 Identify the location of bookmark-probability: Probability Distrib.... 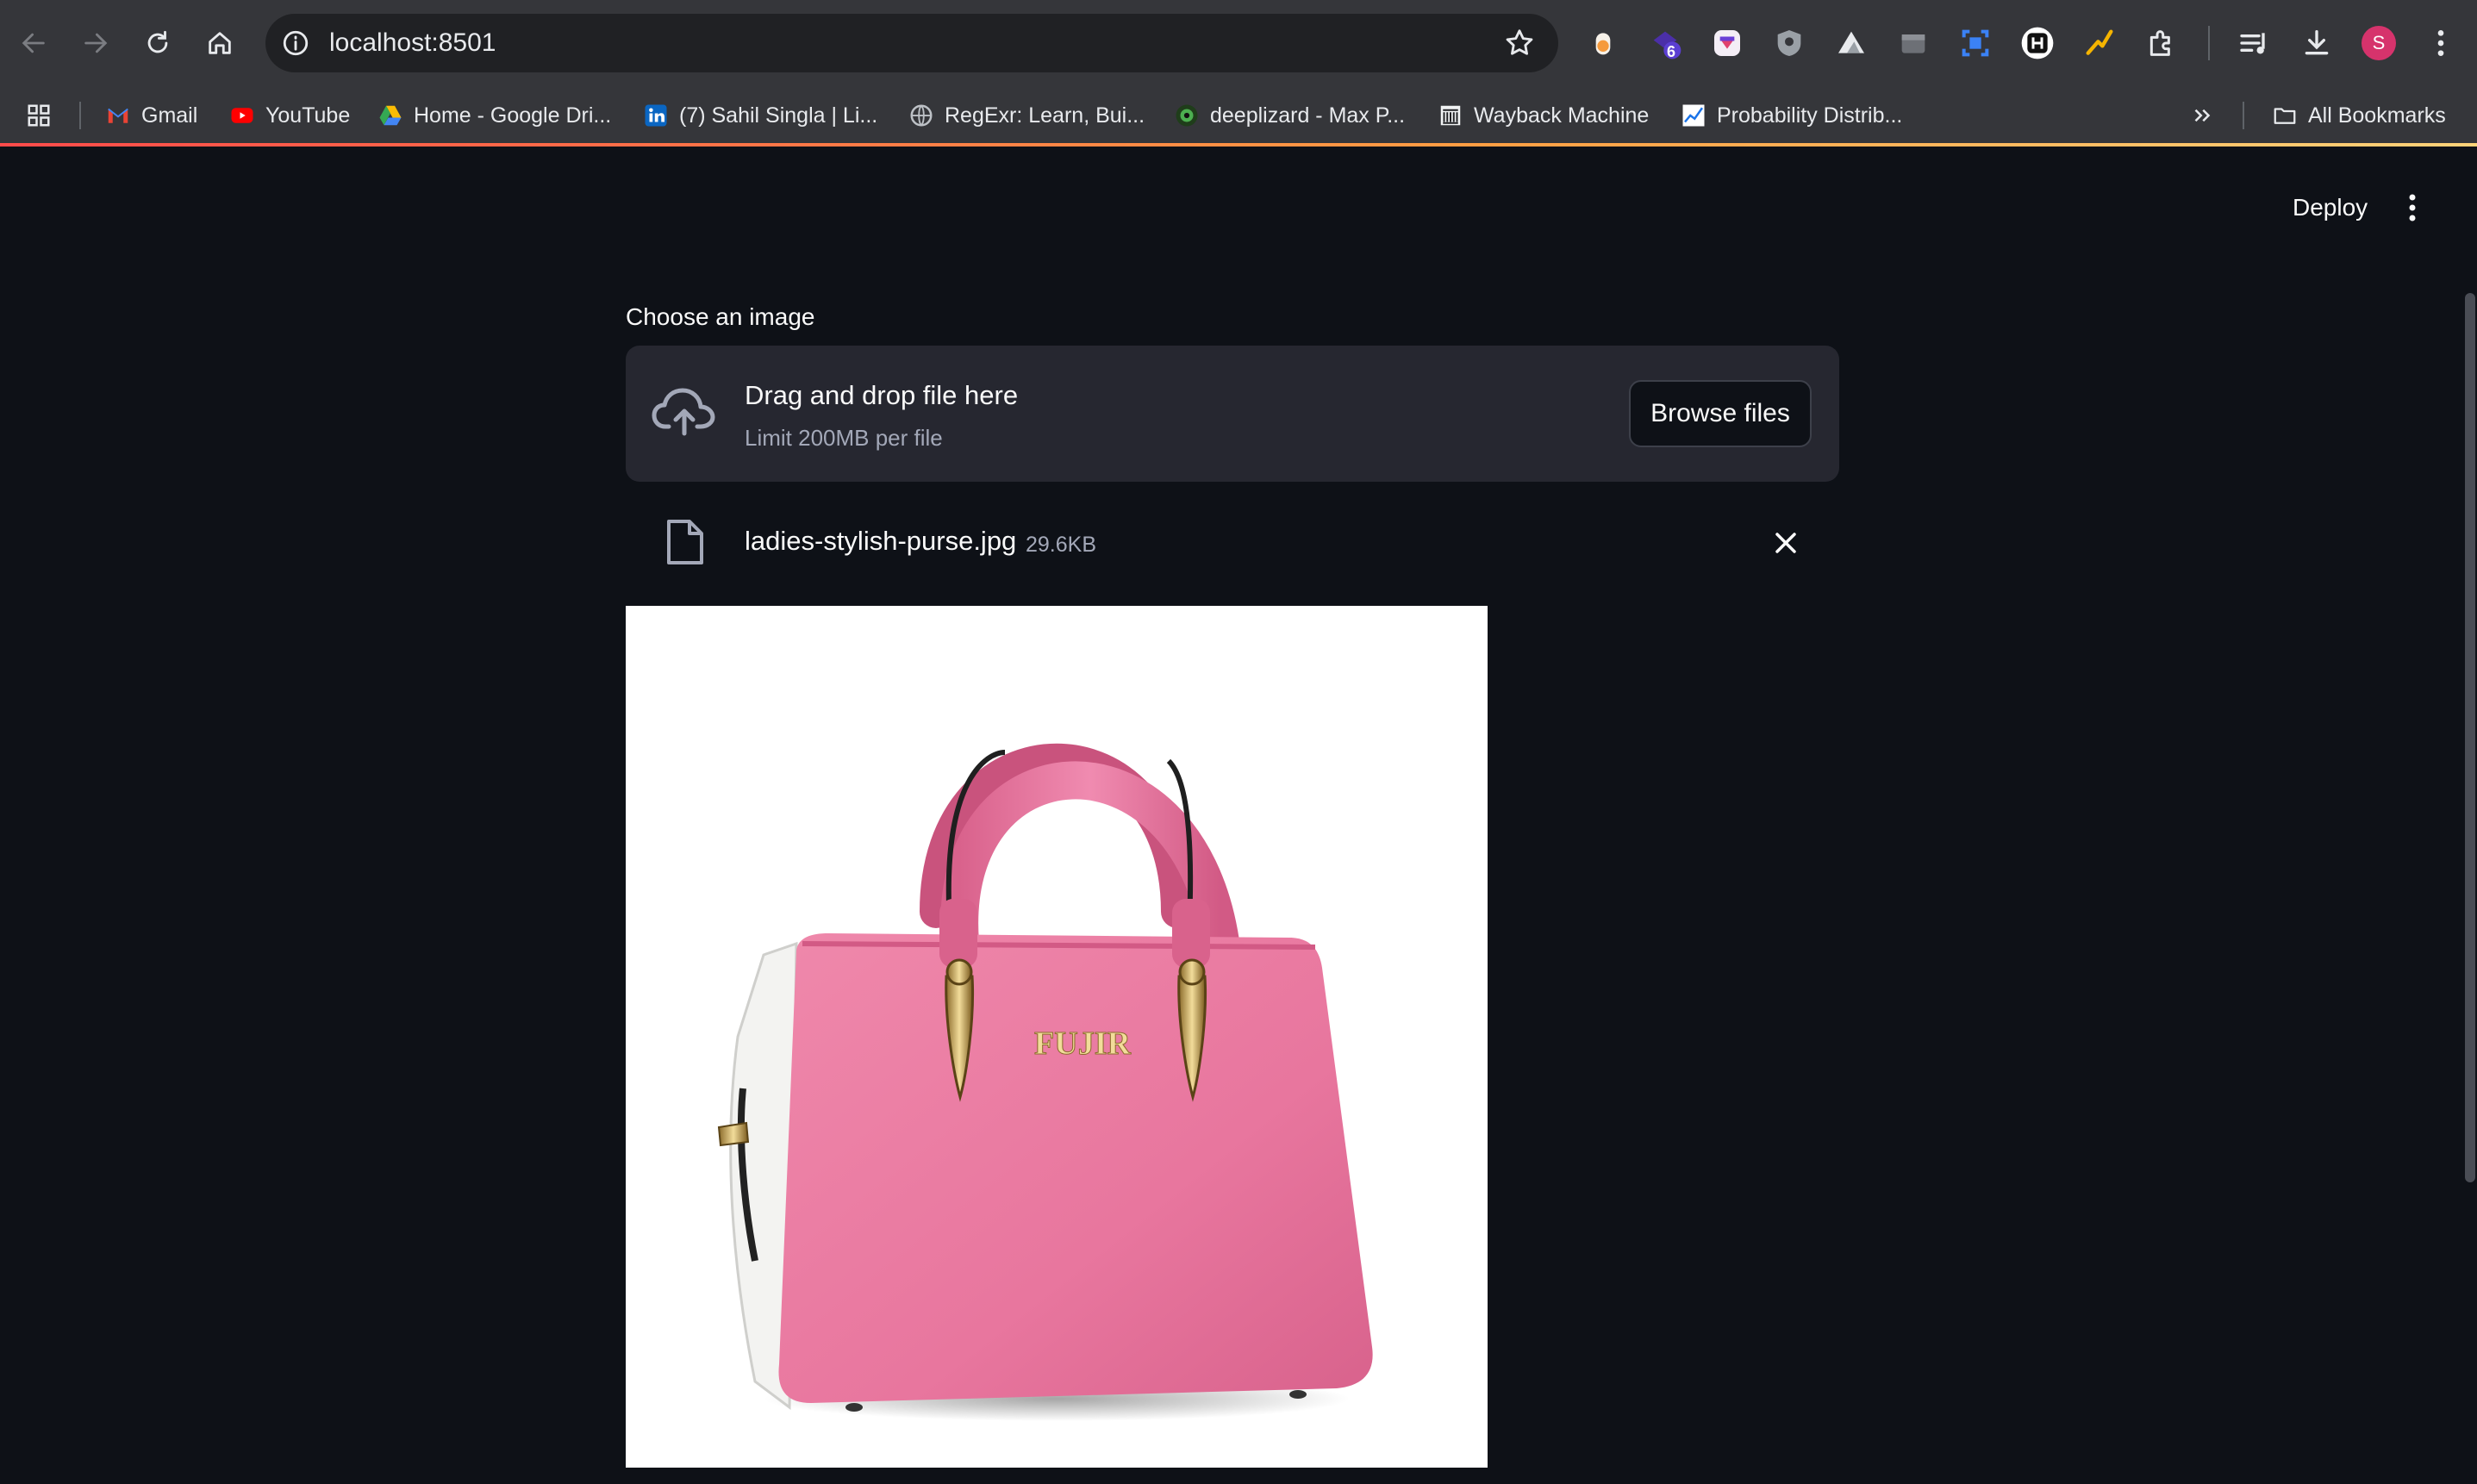
(1791, 116).